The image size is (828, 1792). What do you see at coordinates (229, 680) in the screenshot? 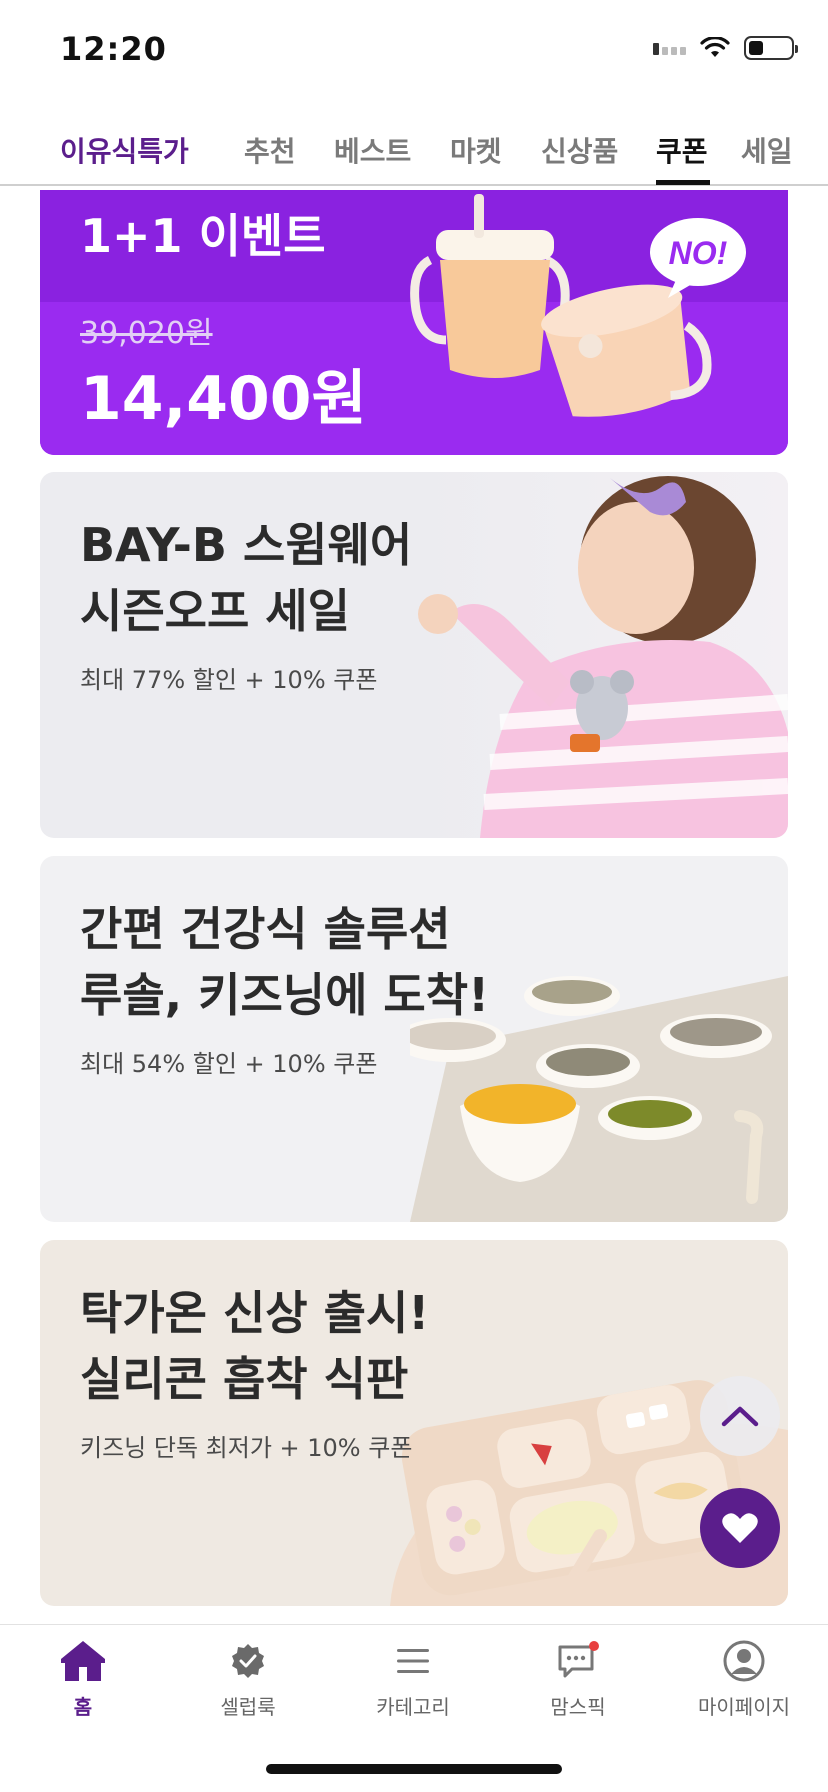
I see `banner-subtitle: 최대 77% 할인 + 10% 쿠폰` at bounding box center [229, 680].